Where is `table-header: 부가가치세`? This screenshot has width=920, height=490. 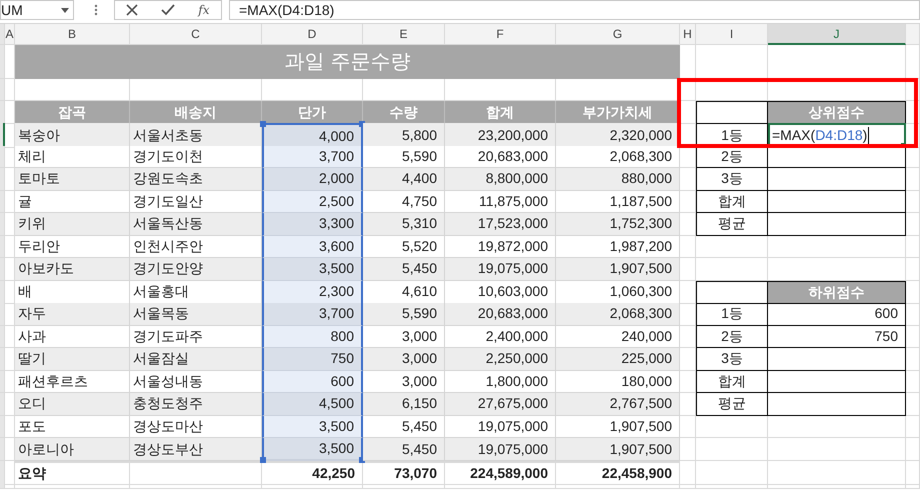 table-header: 부가가치세 is located at coordinates (618, 112).